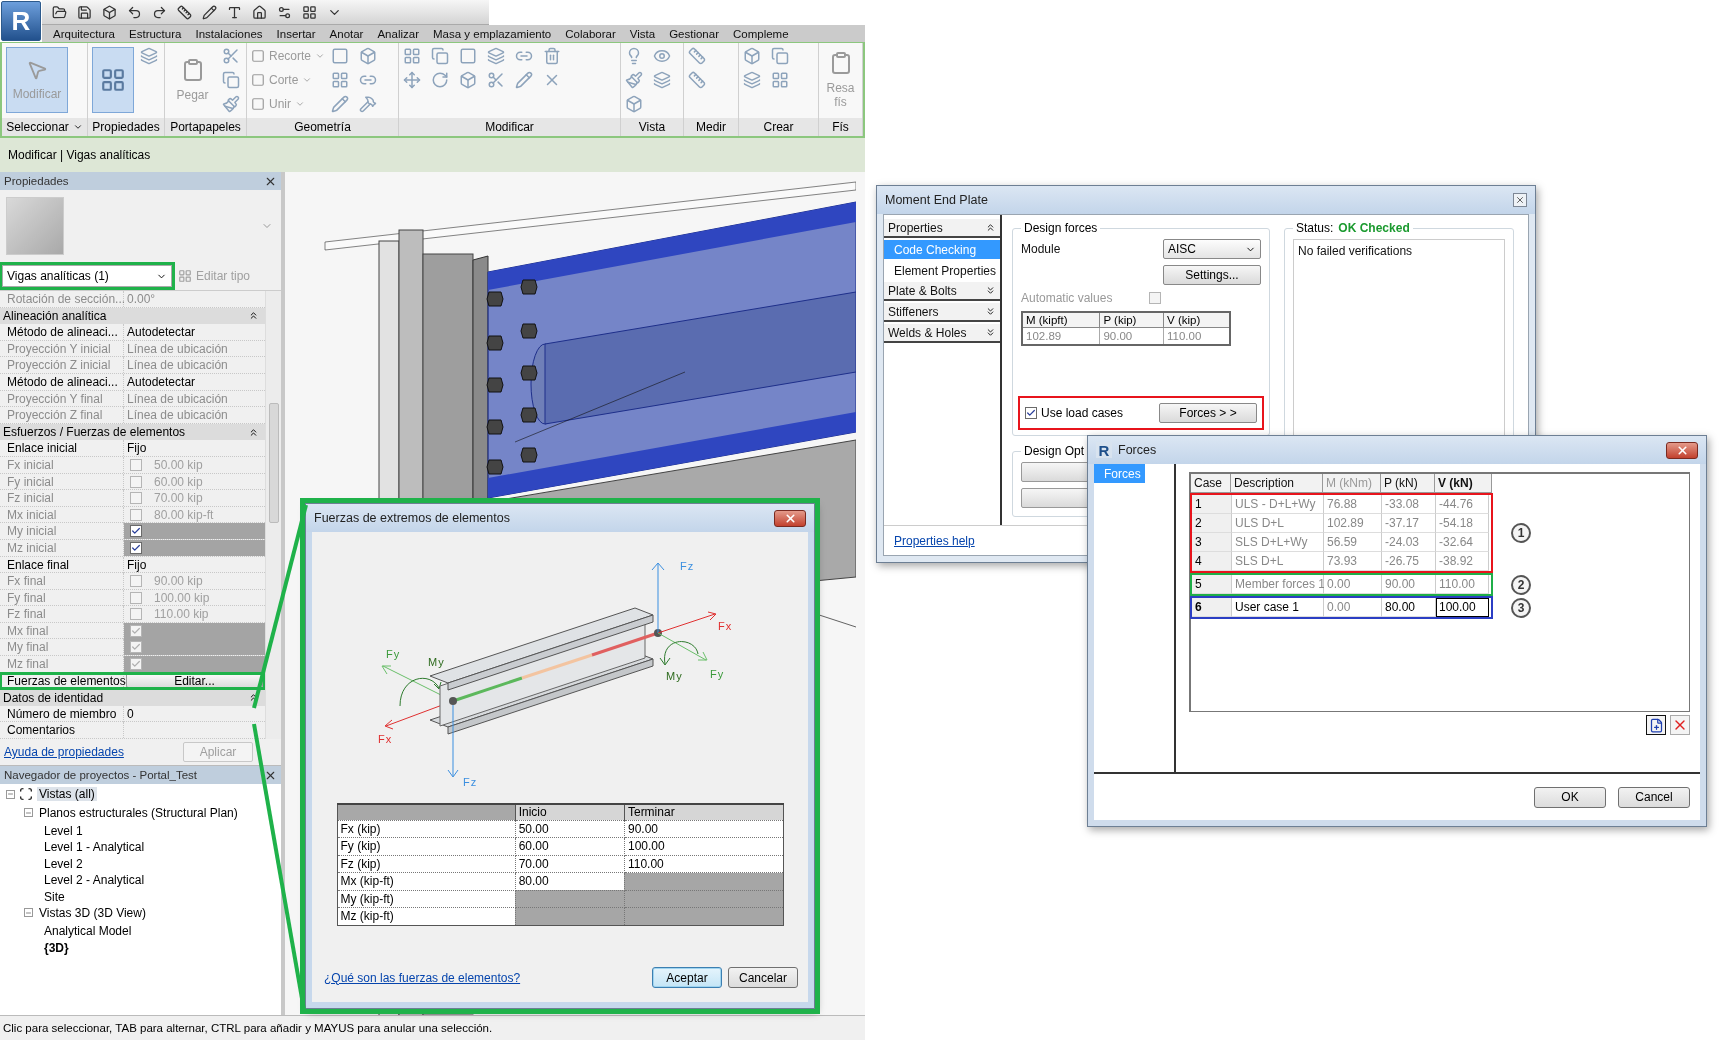  I want to click on tree-item: Vistas (all), so click(67, 794).